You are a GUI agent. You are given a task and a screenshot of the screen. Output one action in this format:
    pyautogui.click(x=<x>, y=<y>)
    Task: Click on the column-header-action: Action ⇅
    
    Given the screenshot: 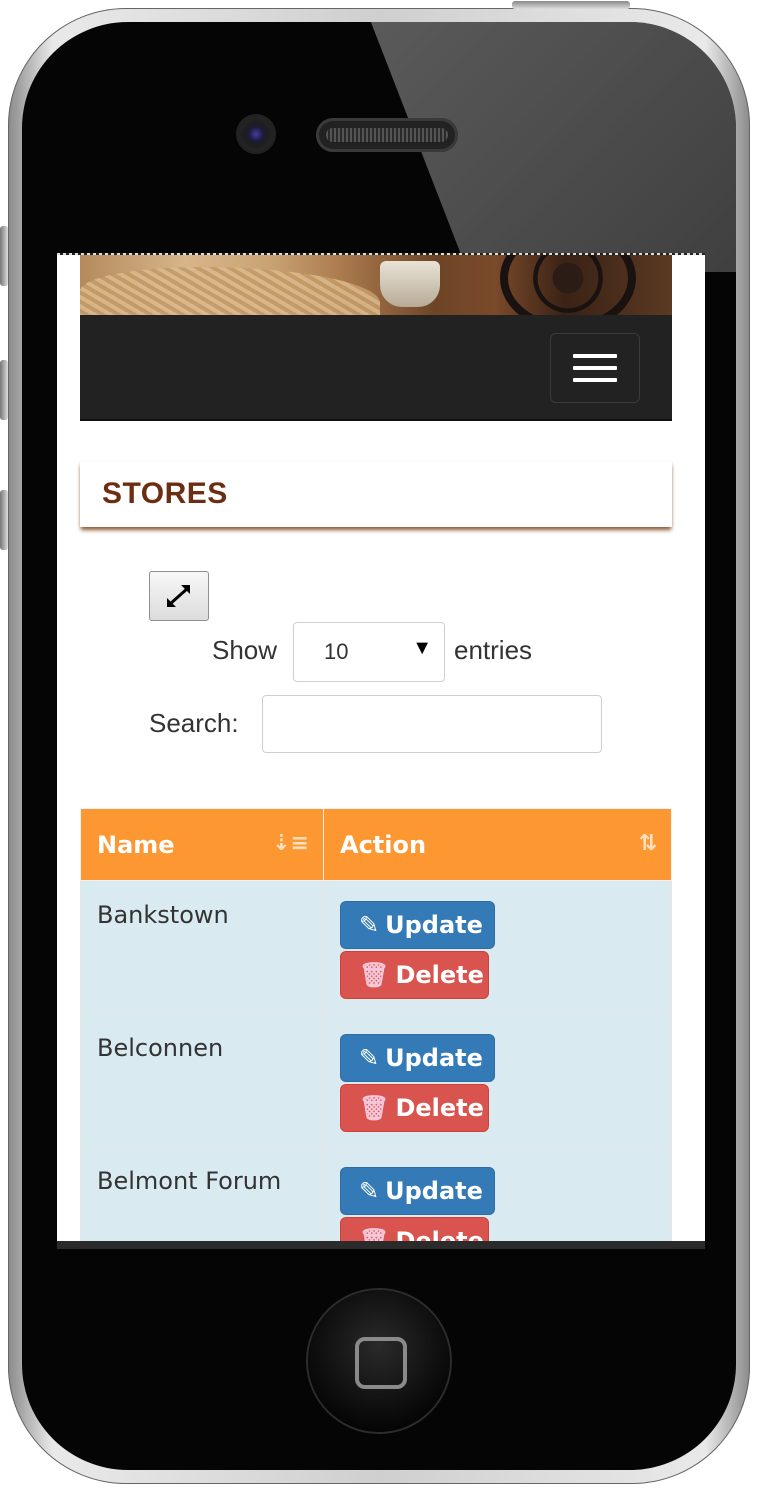 What is the action you would take?
    pyautogui.click(x=497, y=844)
    